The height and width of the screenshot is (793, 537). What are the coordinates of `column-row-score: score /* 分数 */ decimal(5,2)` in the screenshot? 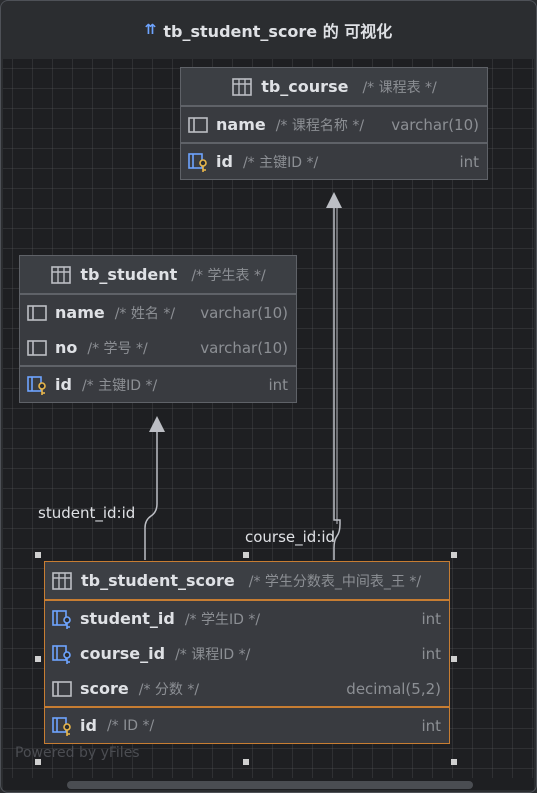 It's located at (247, 688).